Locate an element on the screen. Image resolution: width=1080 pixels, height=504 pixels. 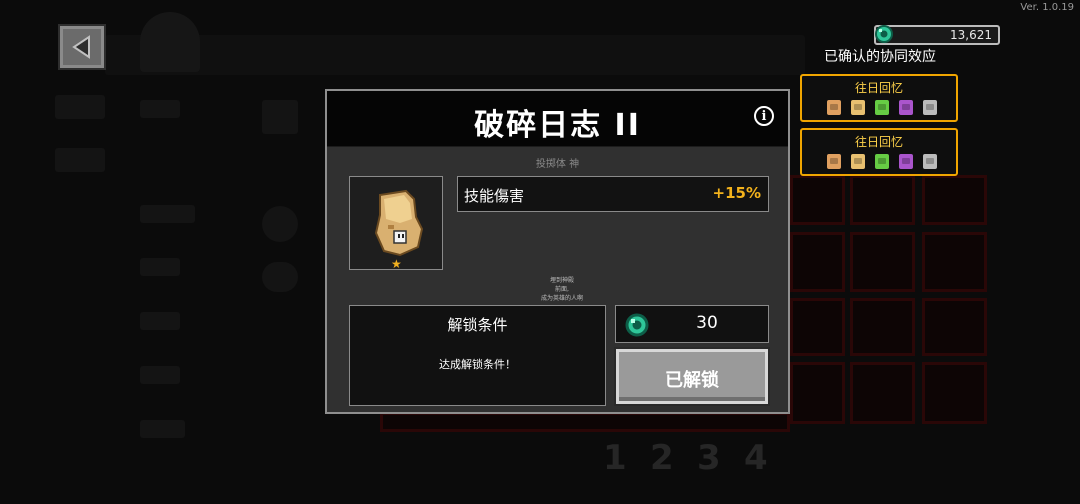
item-subtitle: 投掷体 神 is located at coordinates (557, 164).